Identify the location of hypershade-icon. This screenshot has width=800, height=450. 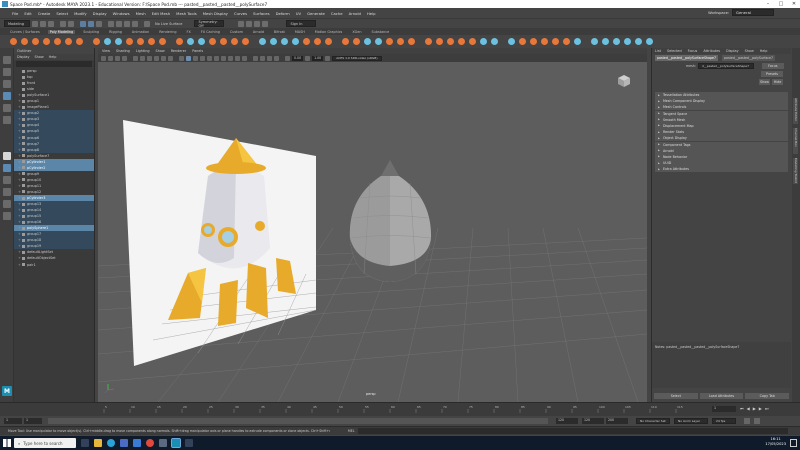
(265, 23).